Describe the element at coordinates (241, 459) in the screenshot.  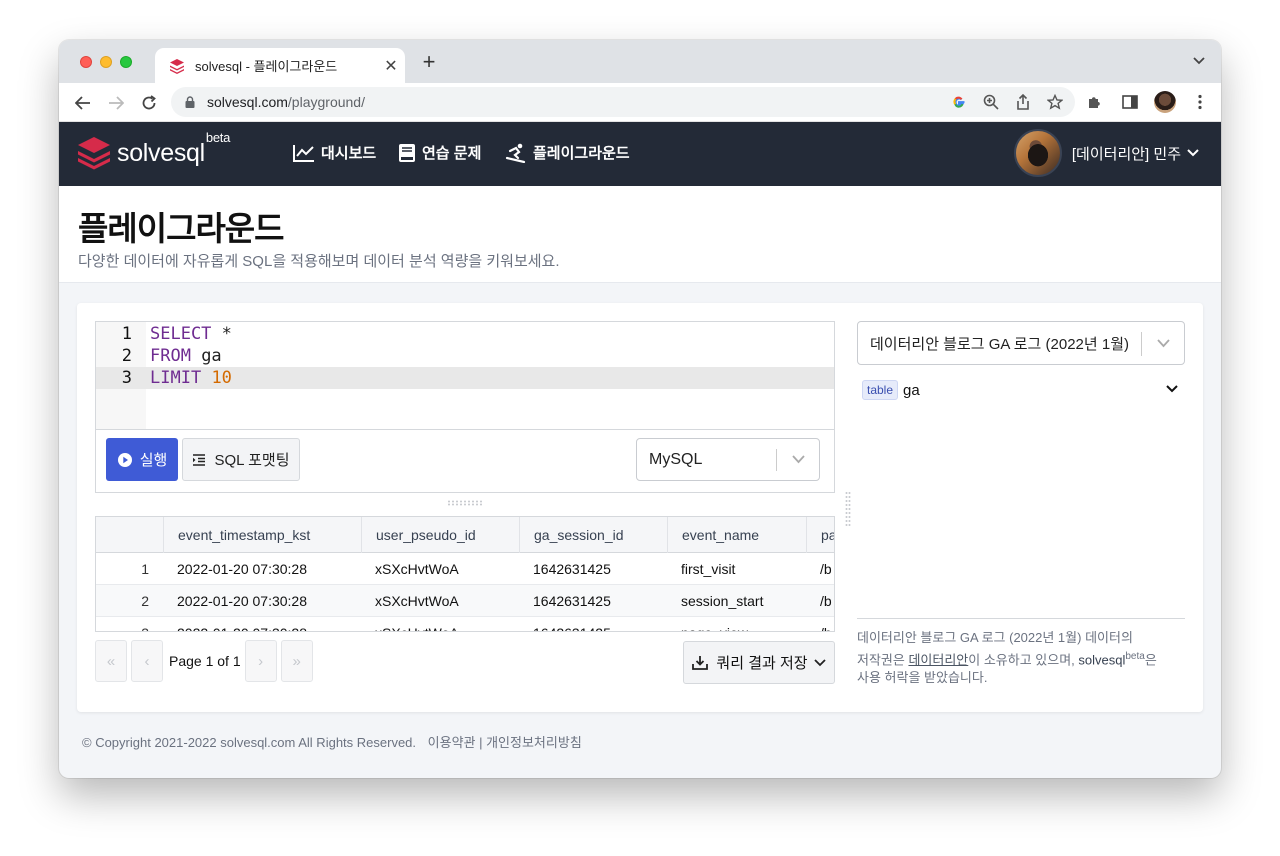
I see `sql-format-button: SQL 포맷팅` at that location.